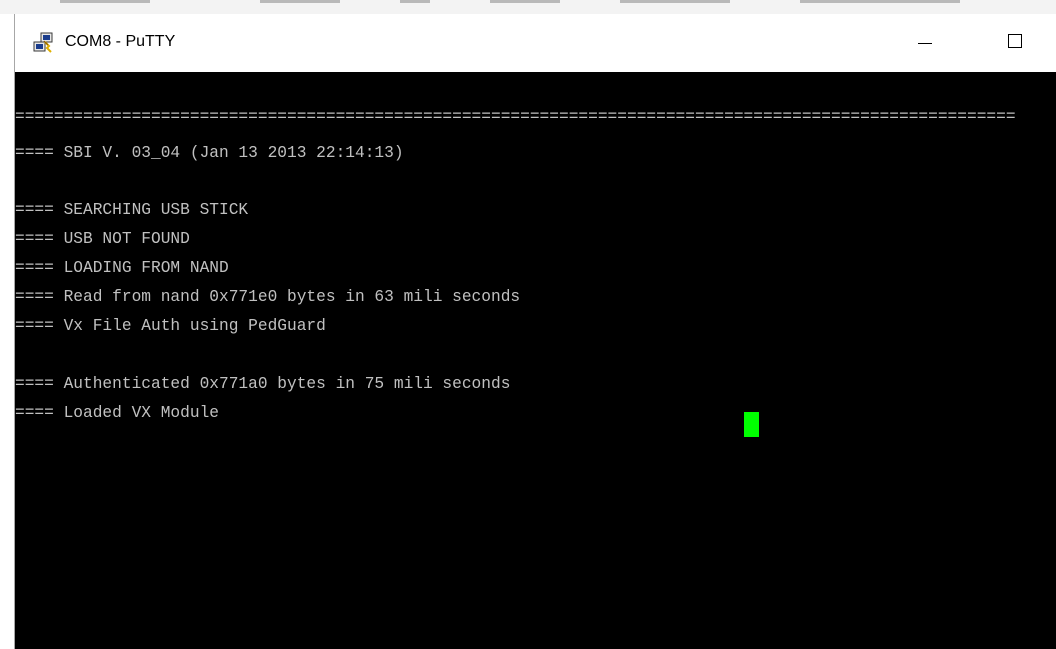 The image size is (1056, 649). Describe the element at coordinates (209, 153) in the screenshot. I see `terminal-line: ==== SBI V. 03_04 (Jan 13 2013 22:14:13)` at that location.